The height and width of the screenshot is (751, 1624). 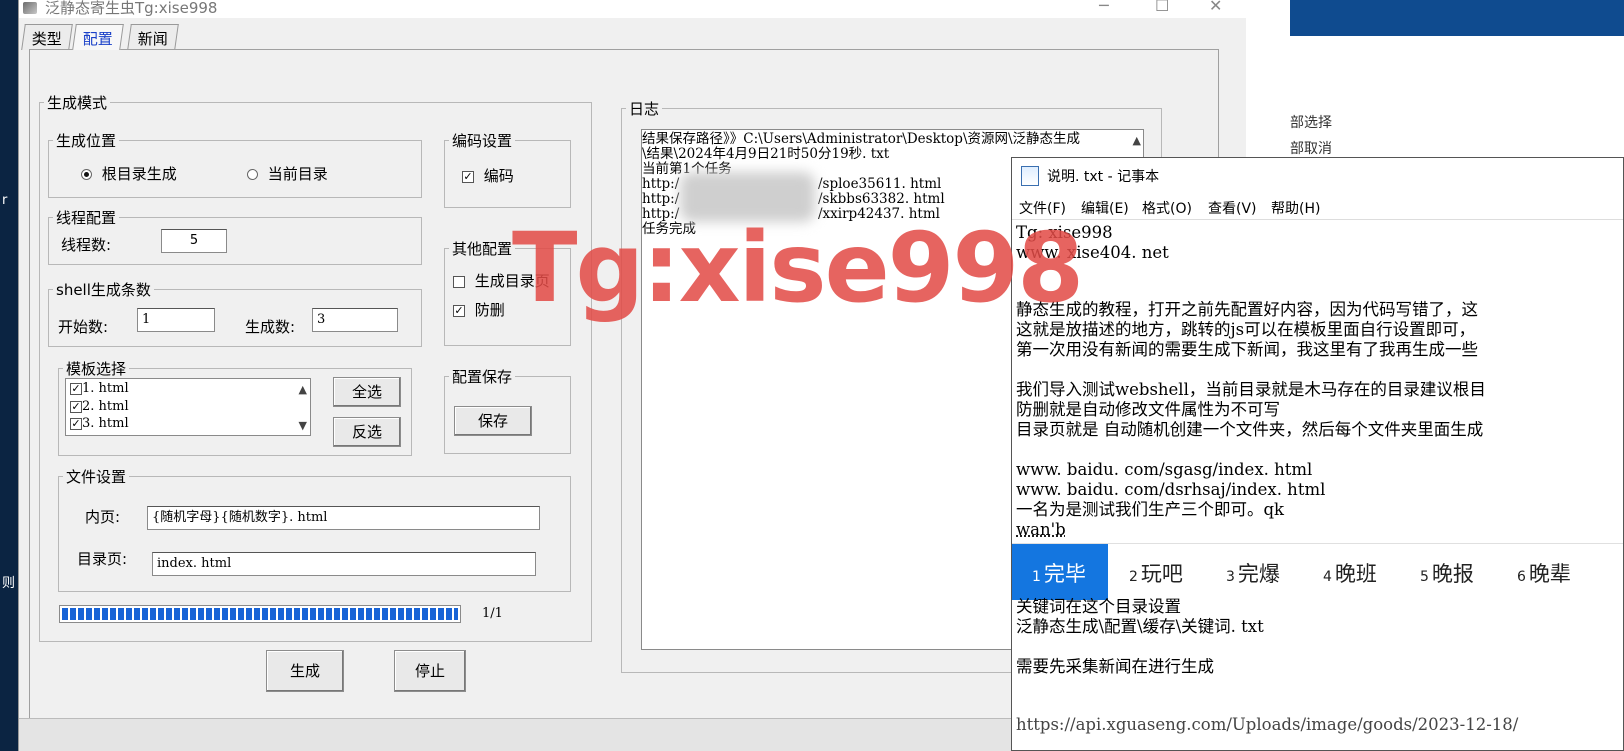 I want to click on ime-candidate: 1 完毕, so click(x=1059, y=573).